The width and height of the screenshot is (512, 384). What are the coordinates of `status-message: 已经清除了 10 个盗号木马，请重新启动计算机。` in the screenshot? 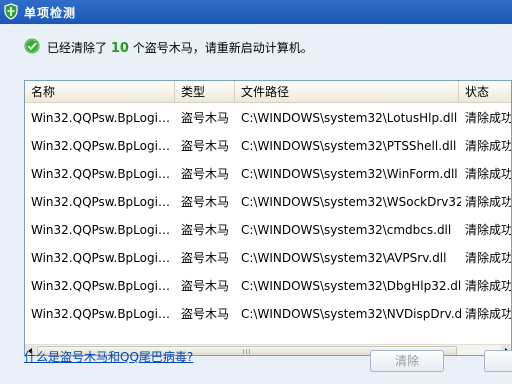 It's located at (180, 47).